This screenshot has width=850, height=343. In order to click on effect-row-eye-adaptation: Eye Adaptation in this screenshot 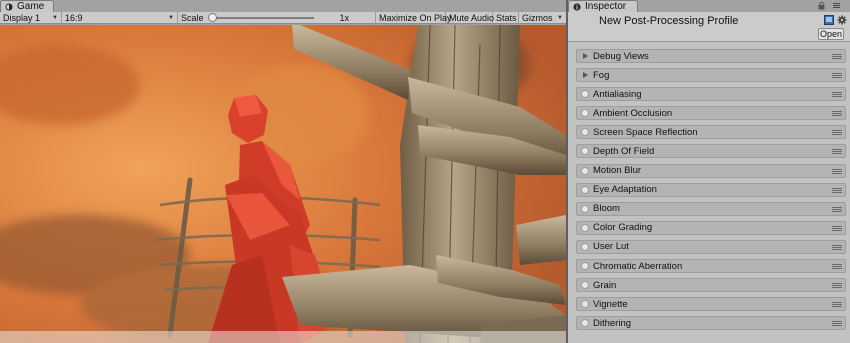, I will do `click(711, 189)`.